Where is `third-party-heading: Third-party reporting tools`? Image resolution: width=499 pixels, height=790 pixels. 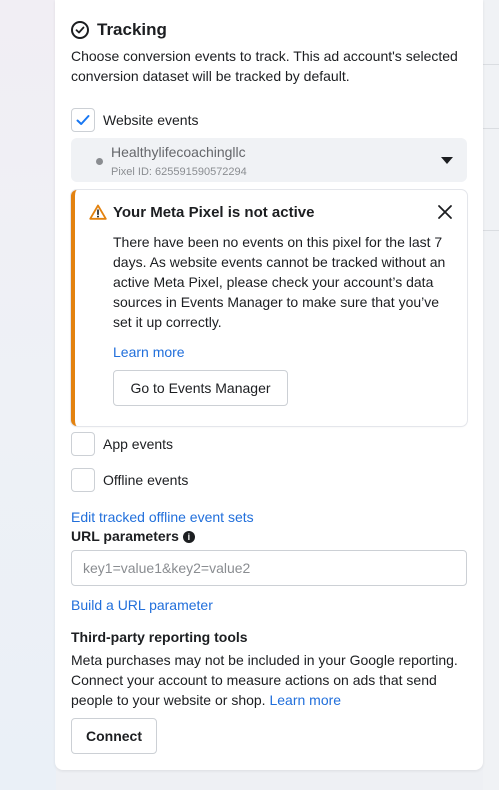
third-party-heading: Third-party reporting tools is located at coordinates (159, 637).